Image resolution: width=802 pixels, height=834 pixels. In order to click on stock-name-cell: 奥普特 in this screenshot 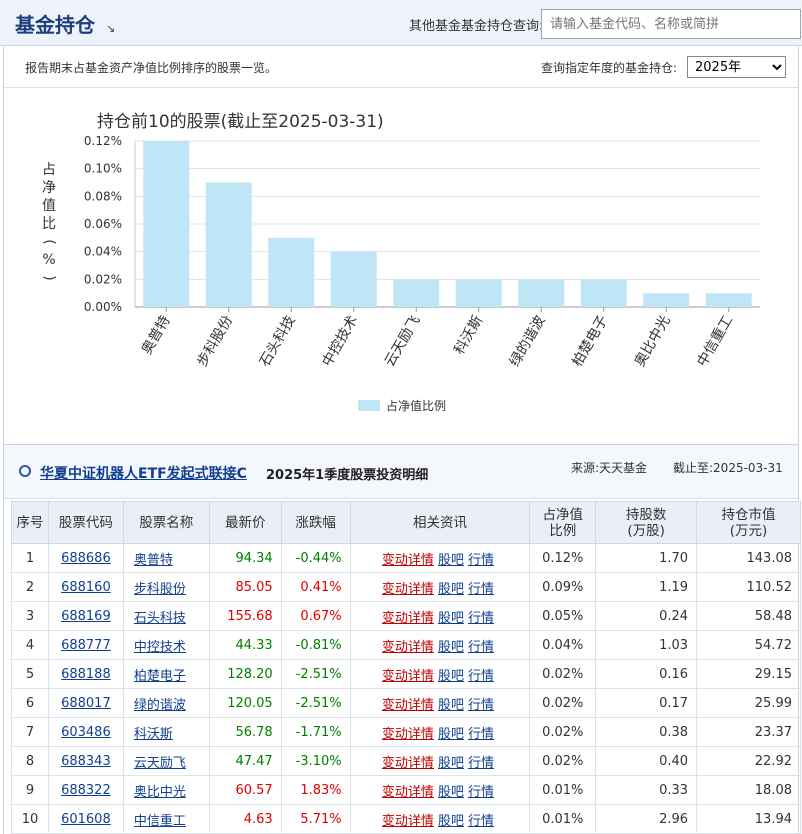, I will do `click(166, 558)`.